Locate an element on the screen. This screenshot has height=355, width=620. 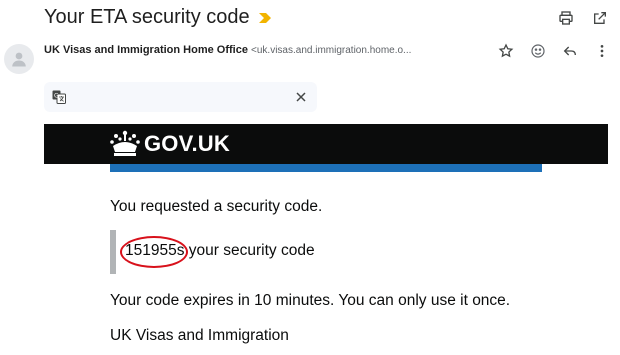
sender-avatar is located at coordinates (19, 59).